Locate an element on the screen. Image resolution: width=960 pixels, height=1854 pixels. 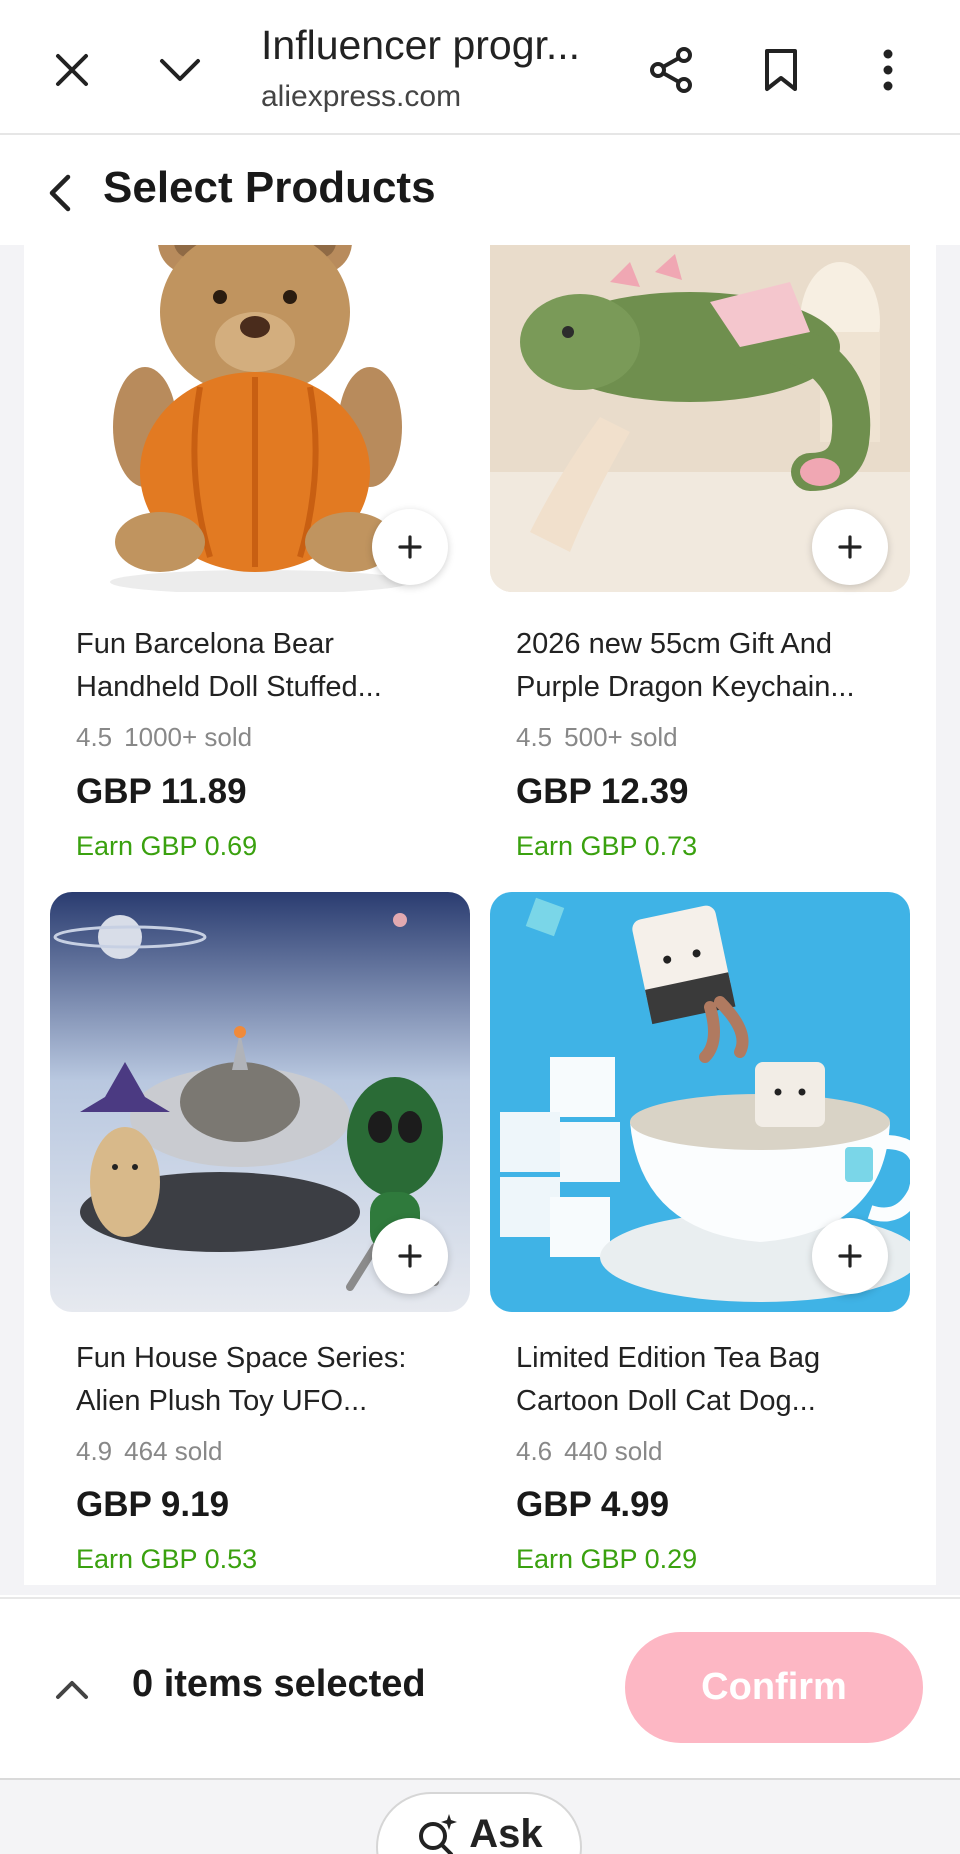
product-price: GBP 9.19 is located at coordinates (153, 1504).